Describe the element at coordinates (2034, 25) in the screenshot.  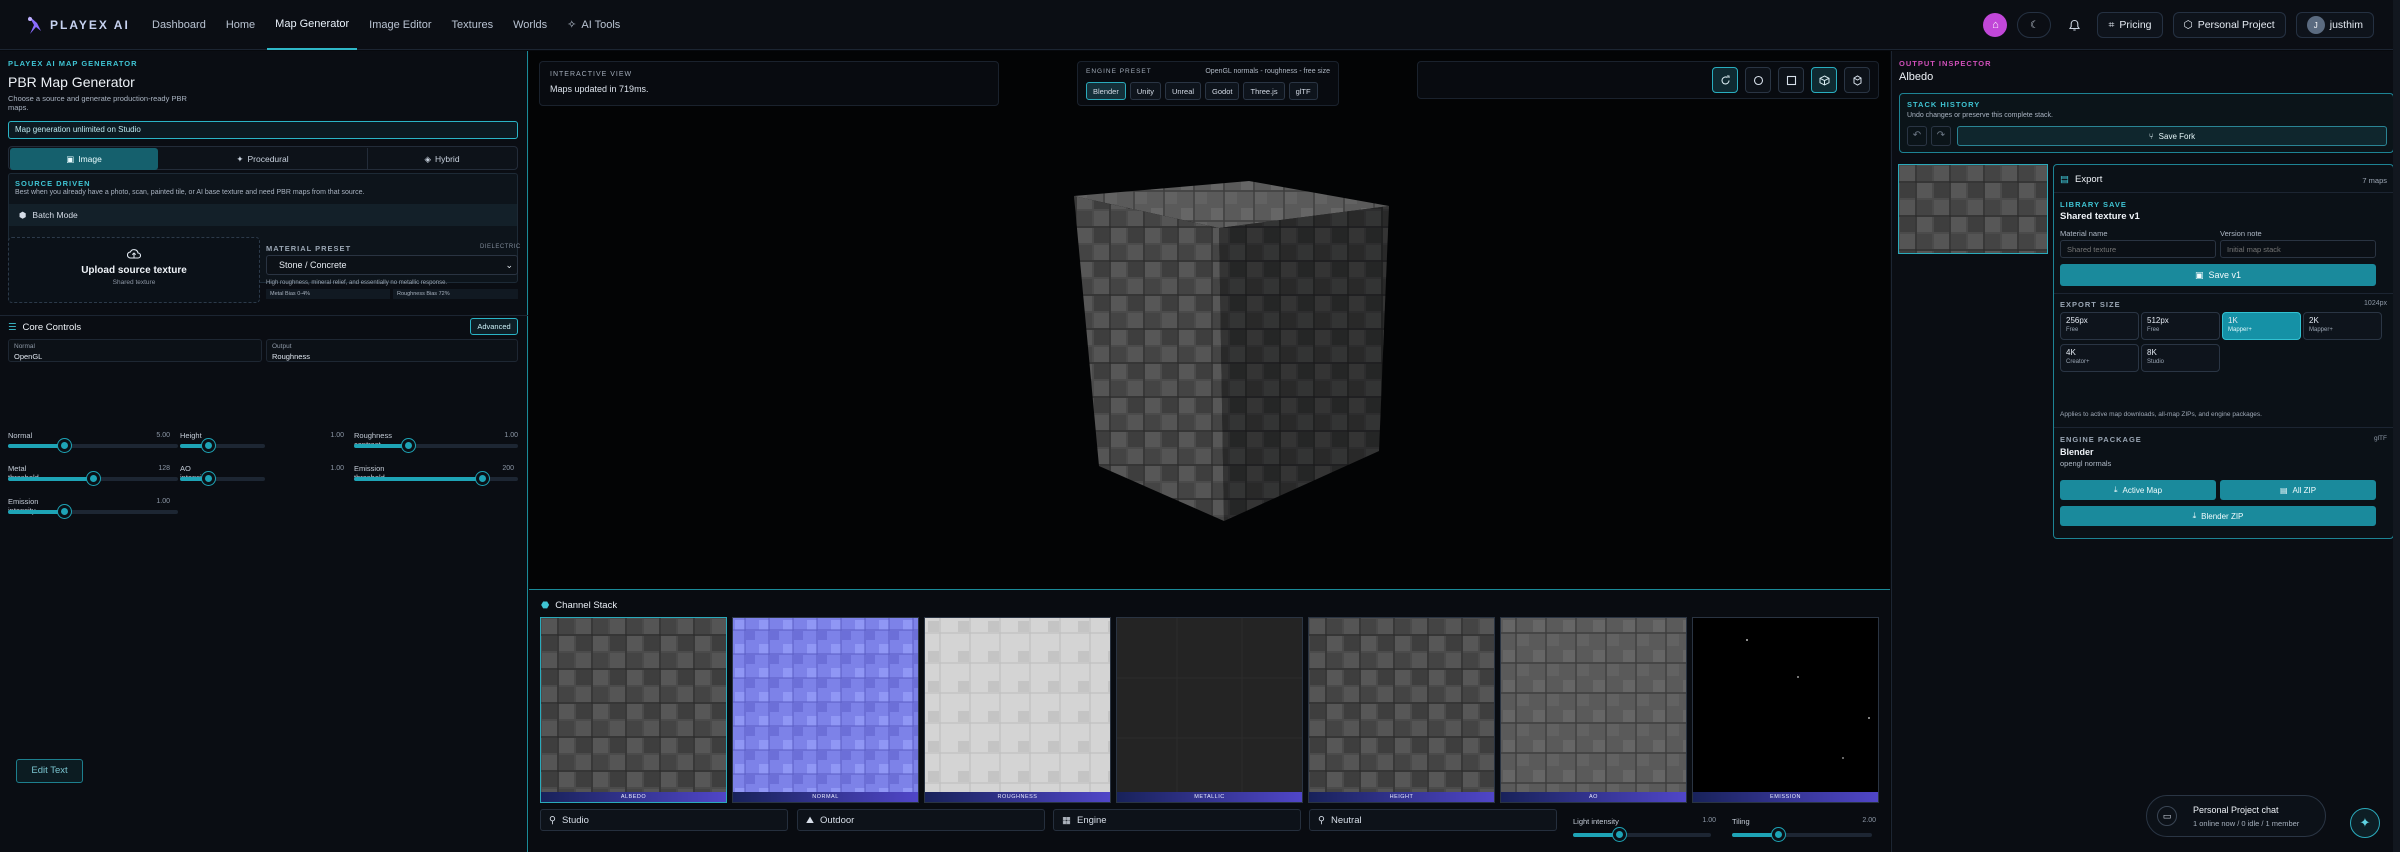
I see `theme-toggle-moon-icon: ☾` at that location.